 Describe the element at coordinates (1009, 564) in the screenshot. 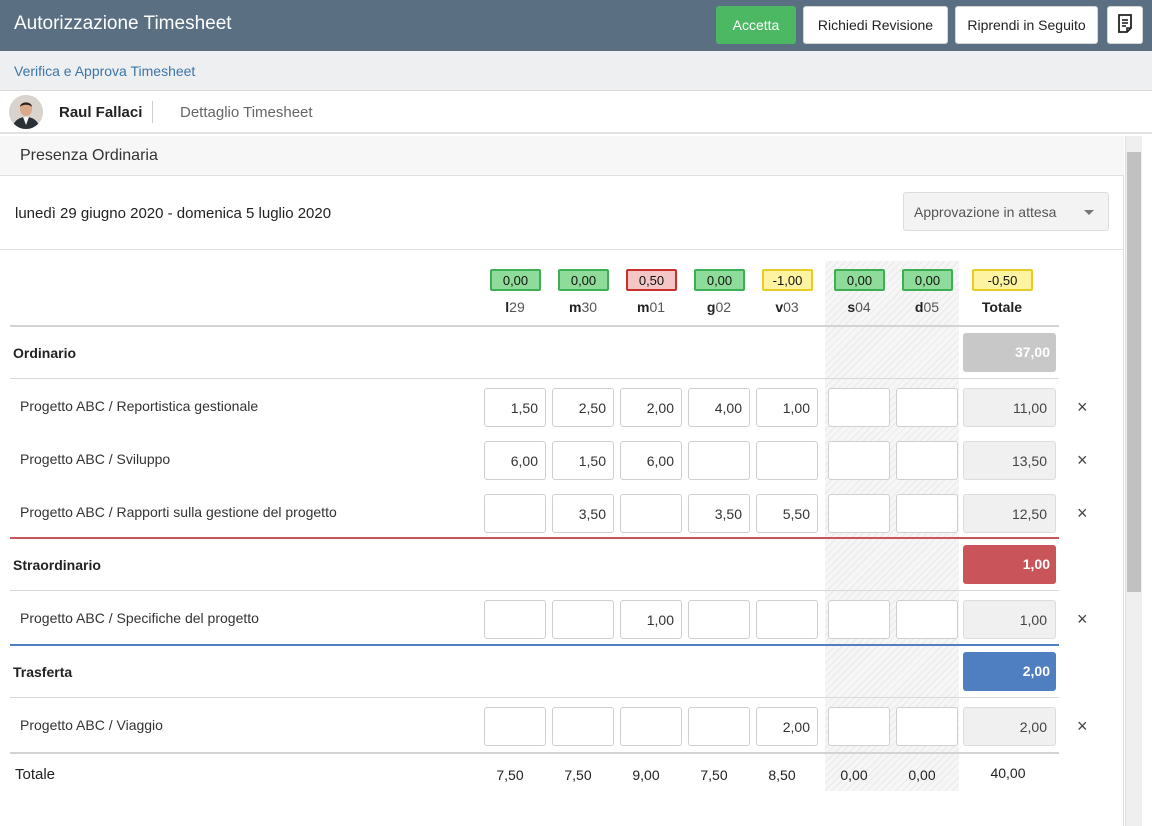

I see `category-total: 1,00` at that location.